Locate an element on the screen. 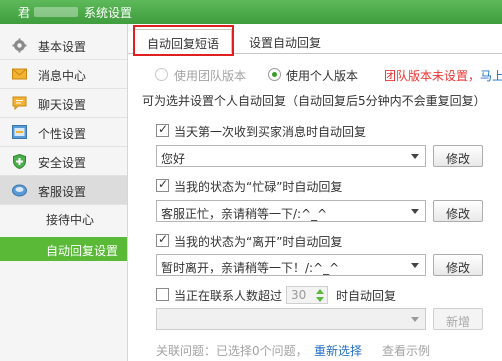 The height and width of the screenshot is (361, 502). sidebar-item-label: 聊天设置 is located at coordinates (62, 105).